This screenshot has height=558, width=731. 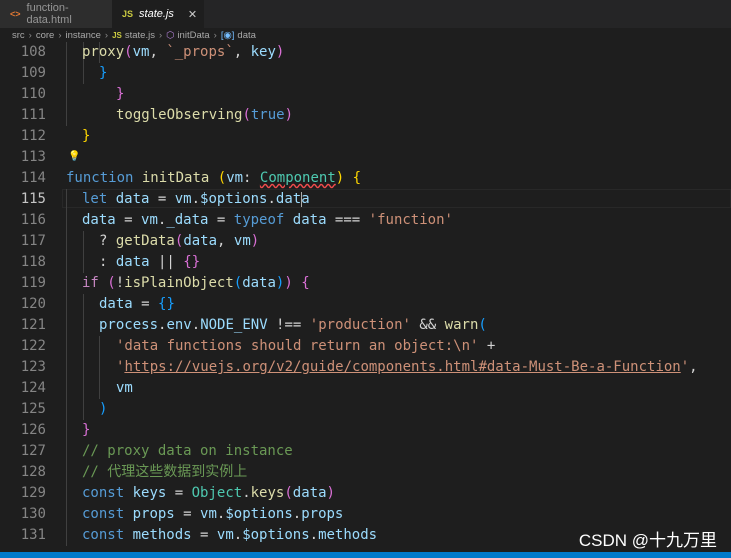 What do you see at coordinates (365, 283) in the screenshot?
I see `code-line: 119 if (!isPlainObject(data)) {` at bounding box center [365, 283].